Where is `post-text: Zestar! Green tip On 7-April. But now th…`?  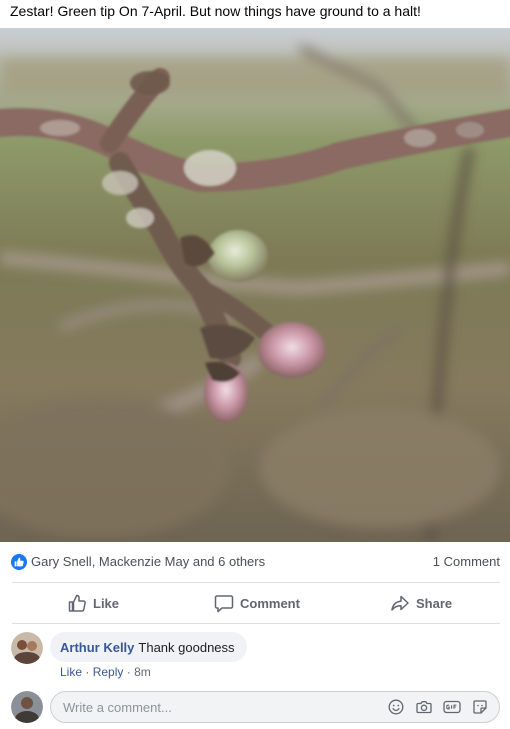 post-text: Zestar! Green tip On 7-April. But now th… is located at coordinates (215, 11).